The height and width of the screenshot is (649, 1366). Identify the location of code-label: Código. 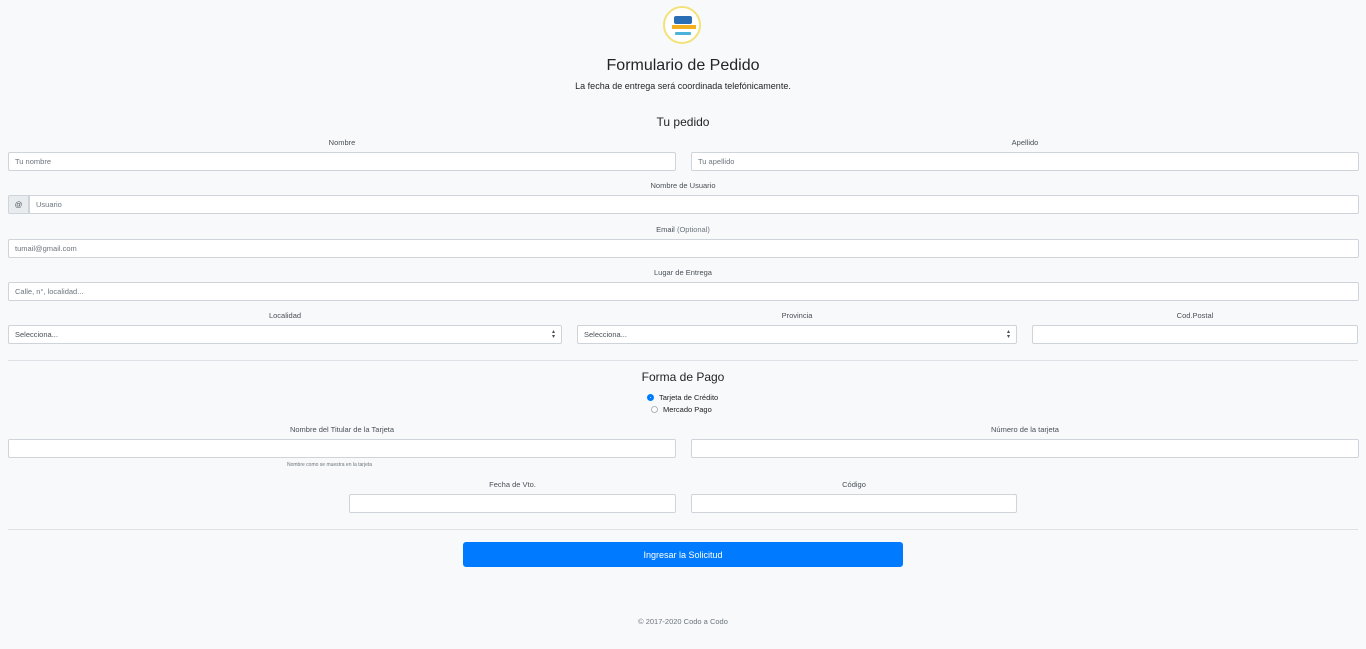
(854, 484).